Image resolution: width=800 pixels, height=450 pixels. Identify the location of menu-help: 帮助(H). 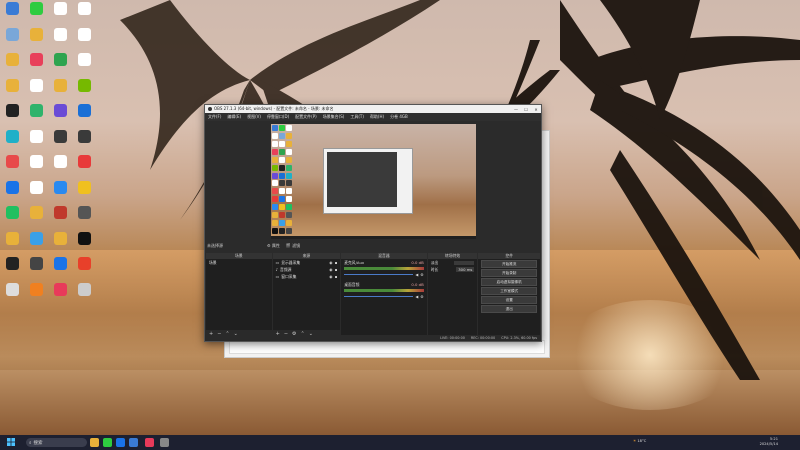
(377, 117).